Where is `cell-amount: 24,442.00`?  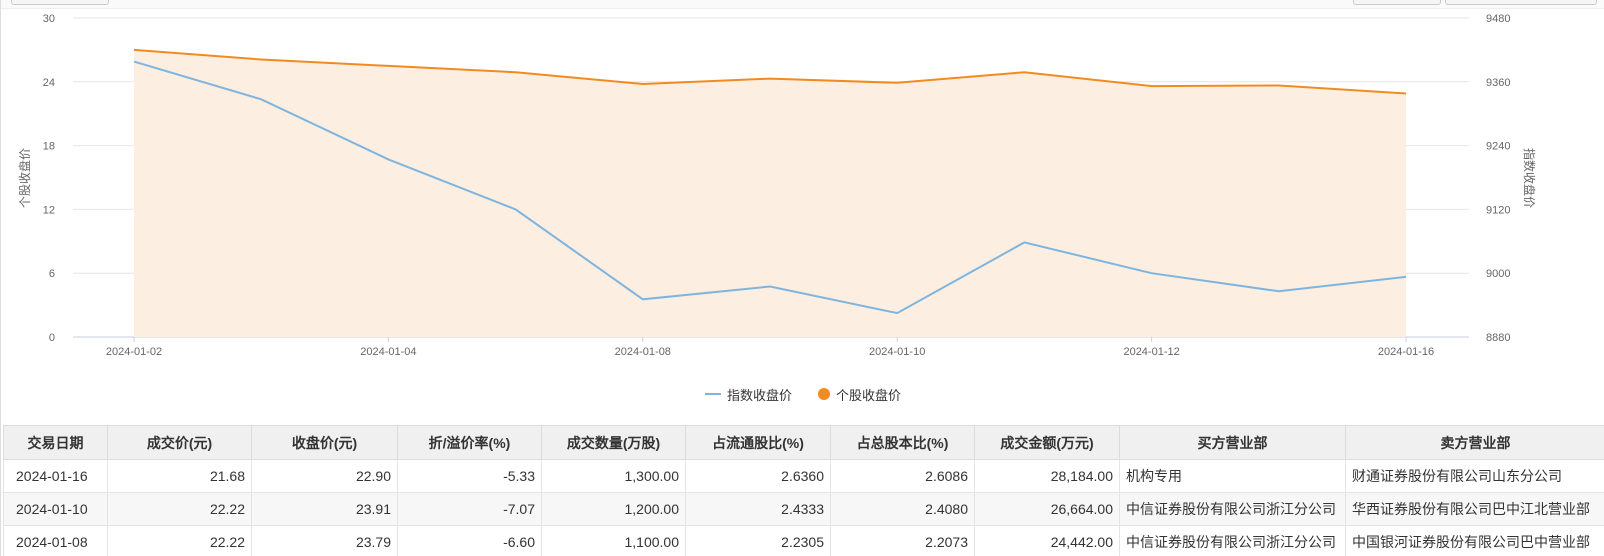 cell-amount: 24,442.00 is located at coordinates (1047, 540).